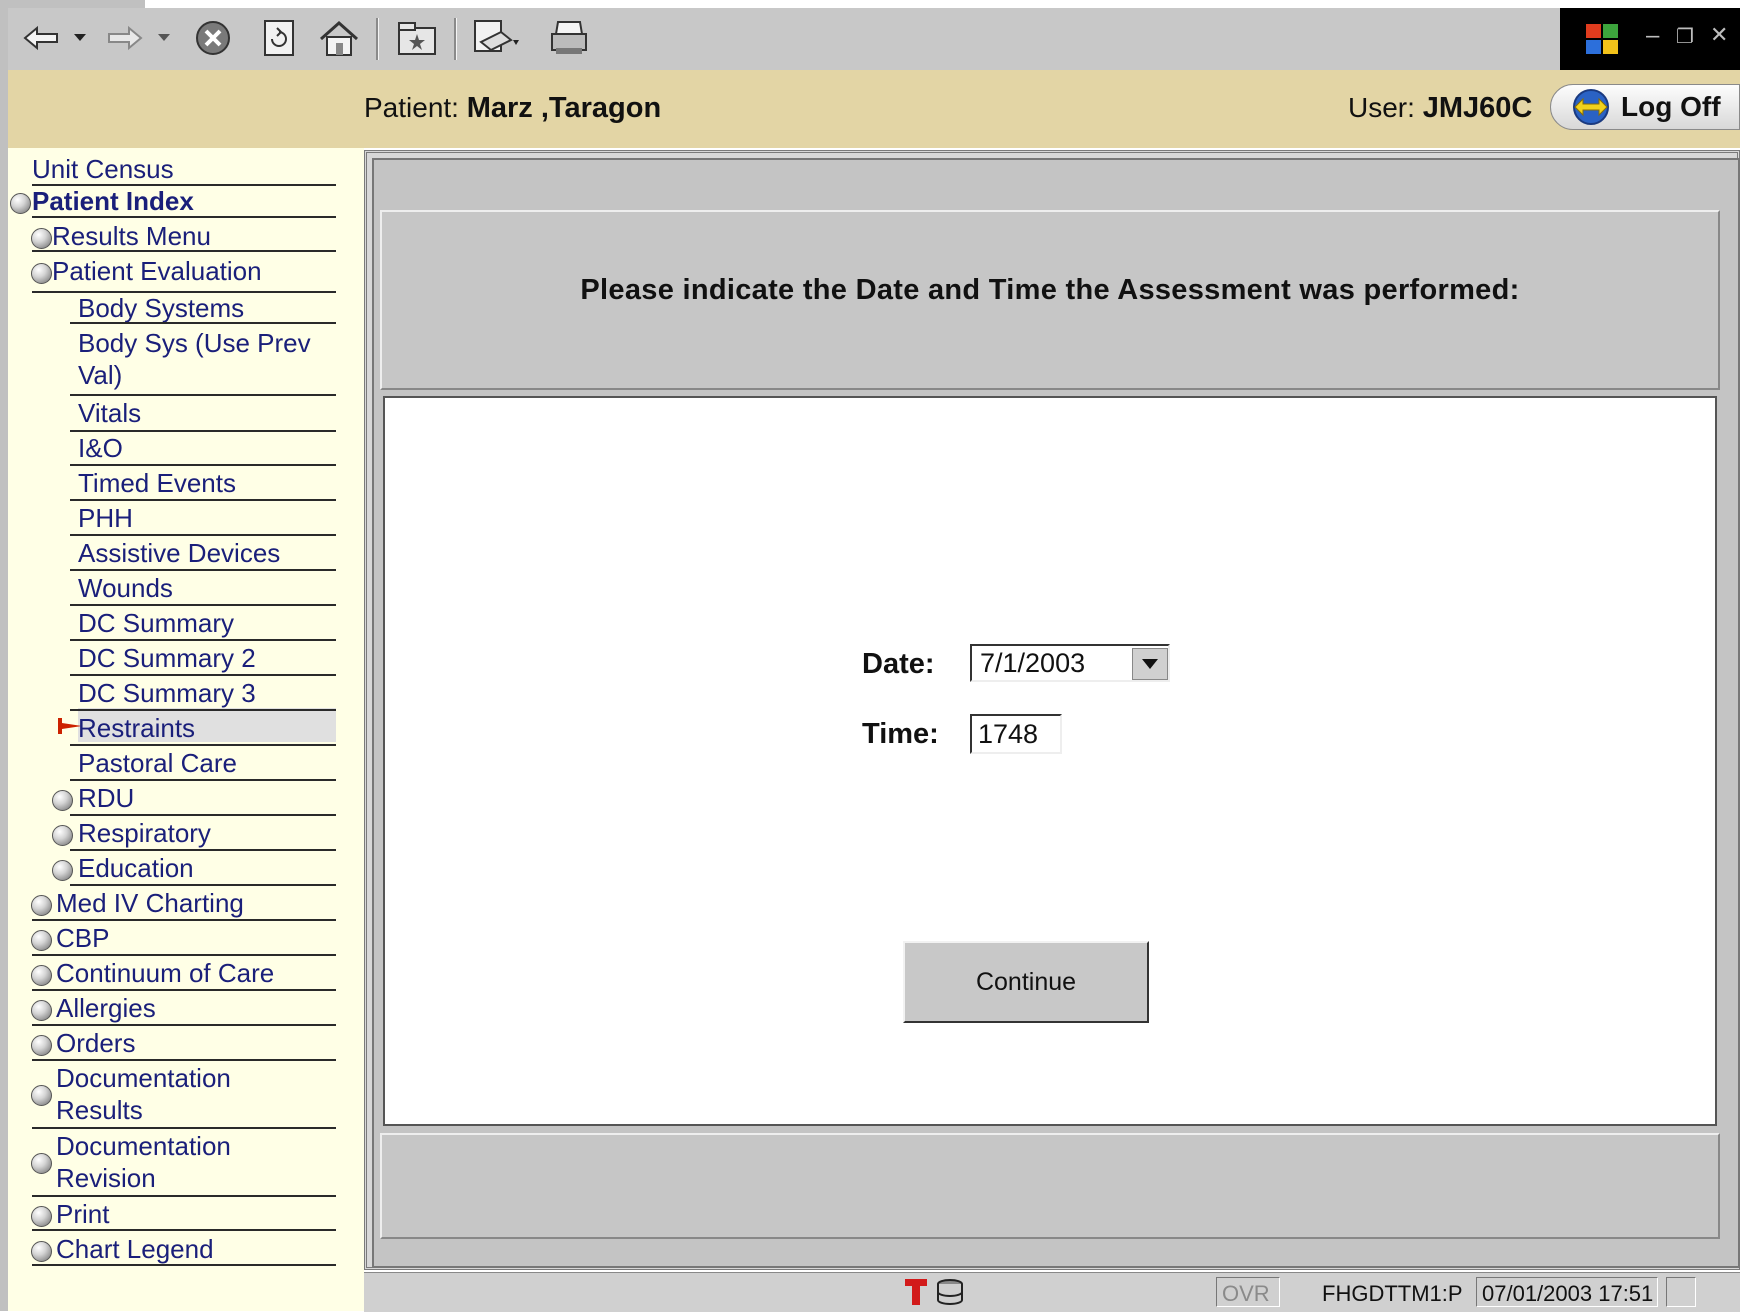 This screenshot has height=1312, width=1740. What do you see at coordinates (137, 728) in the screenshot?
I see `sidebar-item-label: Restraints` at bounding box center [137, 728].